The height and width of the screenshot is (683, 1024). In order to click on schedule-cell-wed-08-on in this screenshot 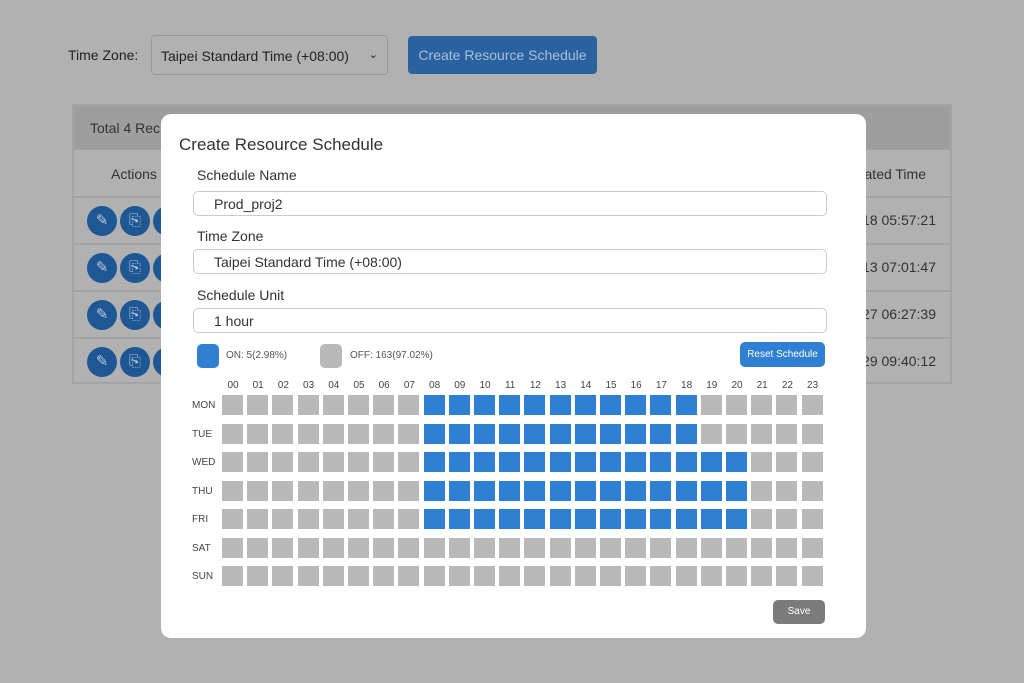, I will do `click(434, 462)`.